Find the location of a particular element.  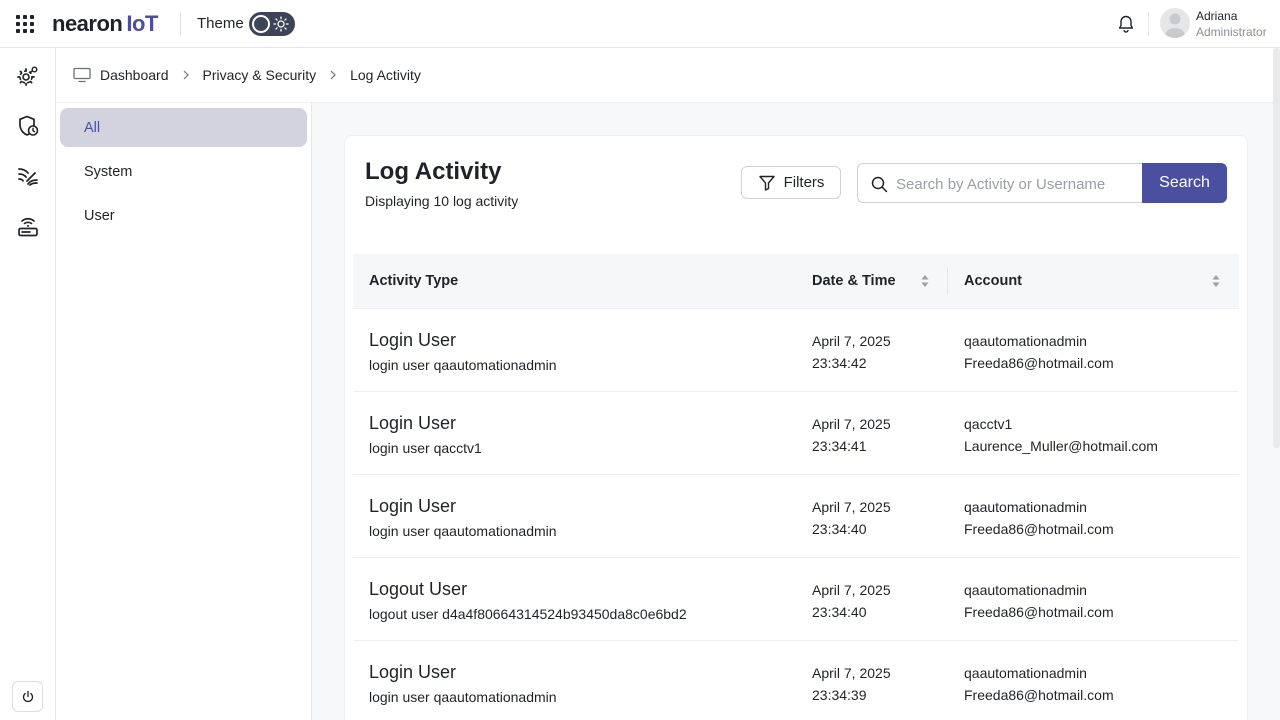

column-divider is located at coordinates (947, 281).